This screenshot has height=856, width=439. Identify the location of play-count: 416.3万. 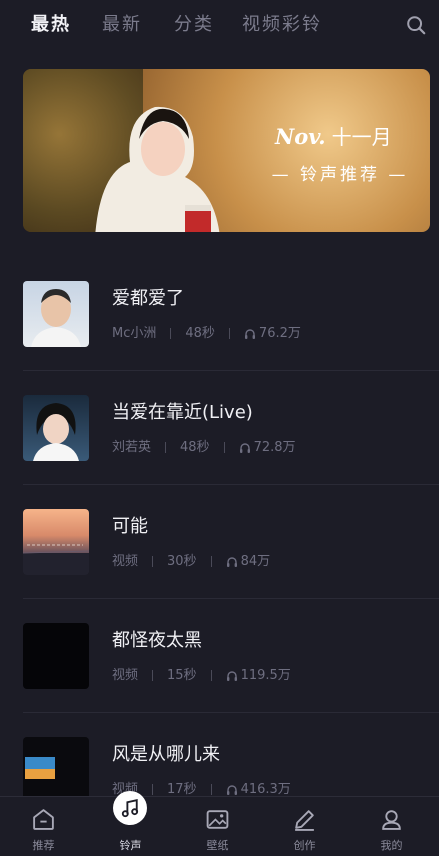
(265, 789).